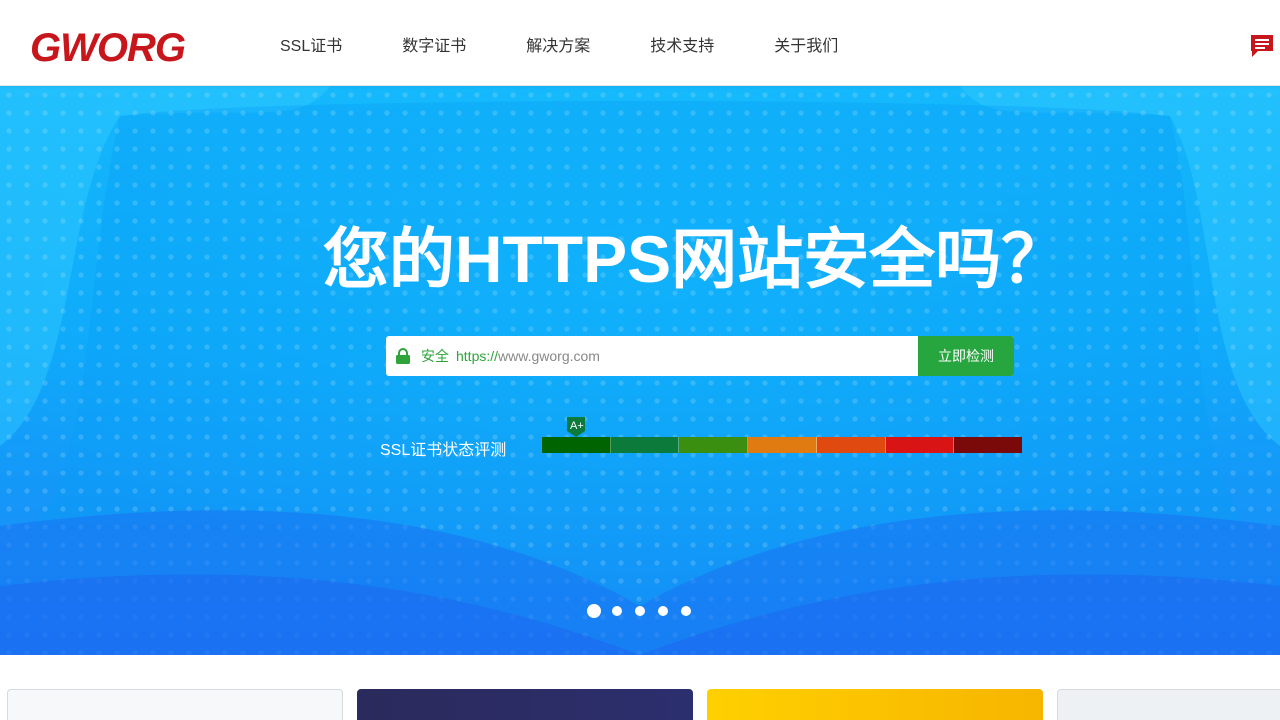 This screenshot has height=720, width=1280. Describe the element at coordinates (107, 46) in the screenshot. I see `logo-text: GWORG` at that location.